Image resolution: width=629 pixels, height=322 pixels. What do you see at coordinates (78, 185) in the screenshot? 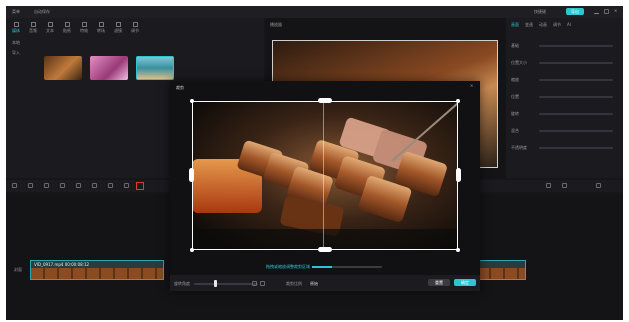
I see `delete-icon` at bounding box center [78, 185].